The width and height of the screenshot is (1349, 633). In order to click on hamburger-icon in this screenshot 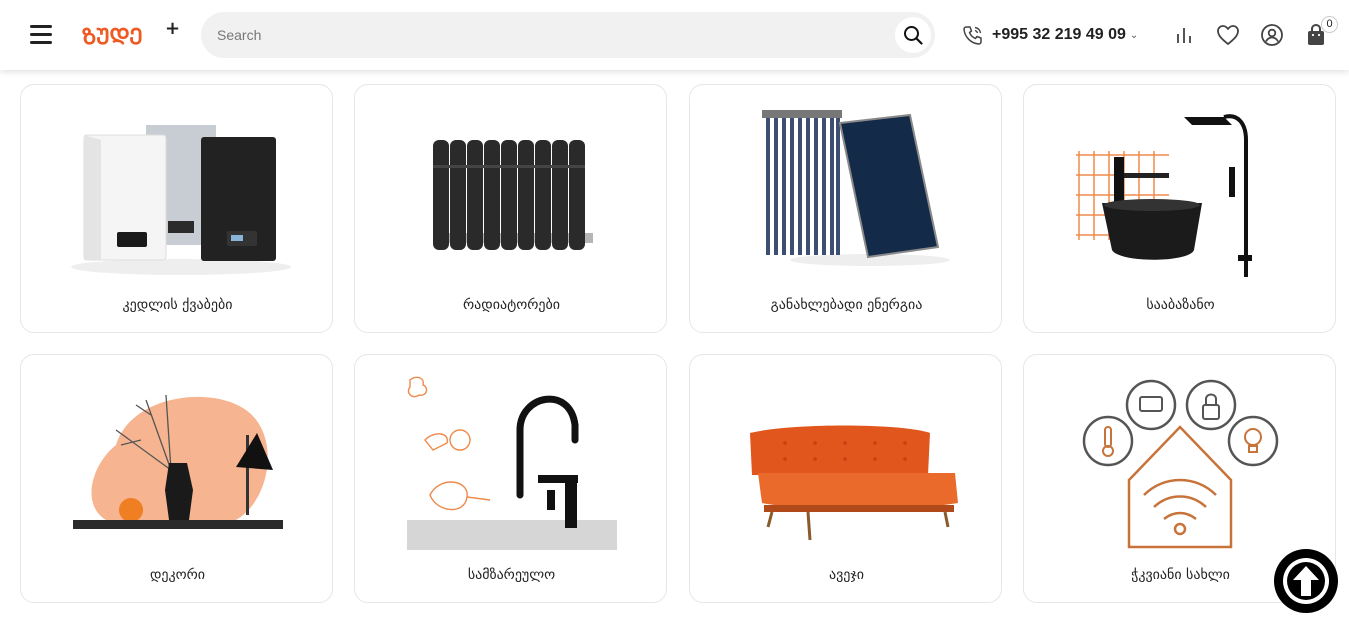, I will do `click(42, 35)`.